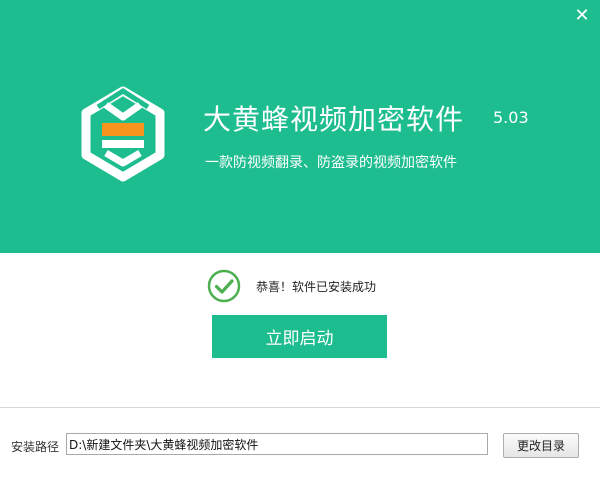 The width and height of the screenshot is (600, 500). Describe the element at coordinates (35, 447) in the screenshot. I see `install-path-label: 安装路径` at that location.